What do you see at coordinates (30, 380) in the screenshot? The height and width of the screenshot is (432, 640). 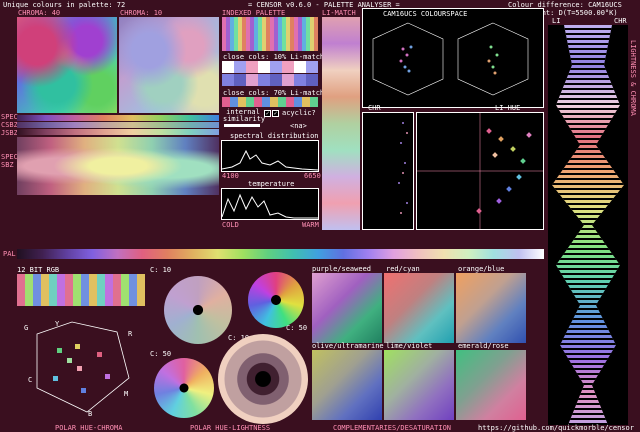 I see `hue-label-c: C` at bounding box center [30, 380].